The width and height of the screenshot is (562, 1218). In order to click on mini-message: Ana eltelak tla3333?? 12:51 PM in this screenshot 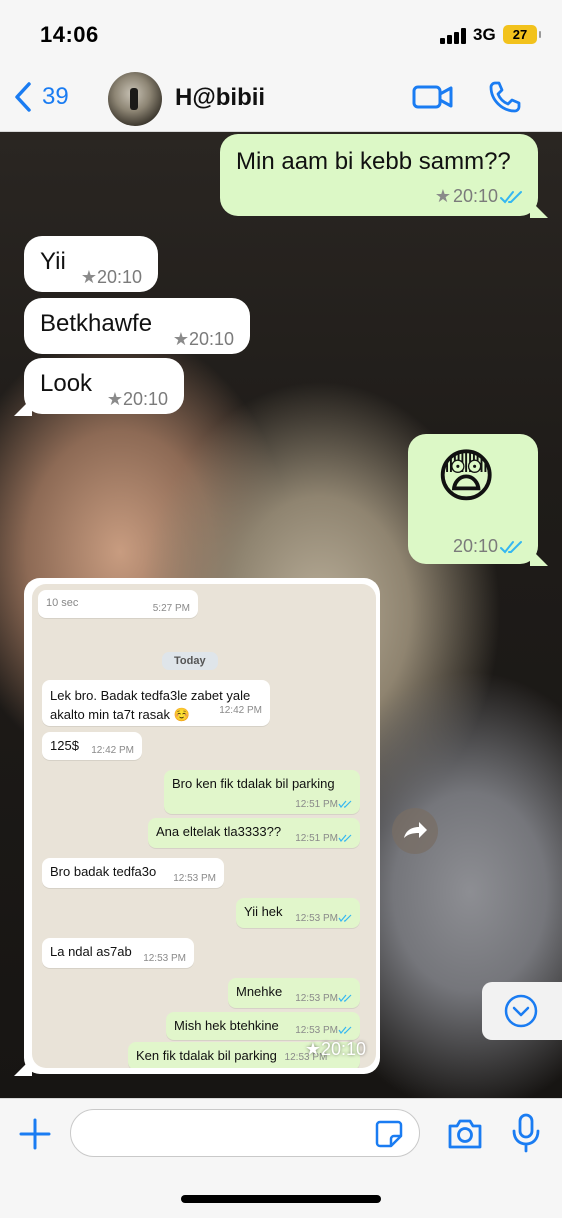, I will do `click(254, 833)`.